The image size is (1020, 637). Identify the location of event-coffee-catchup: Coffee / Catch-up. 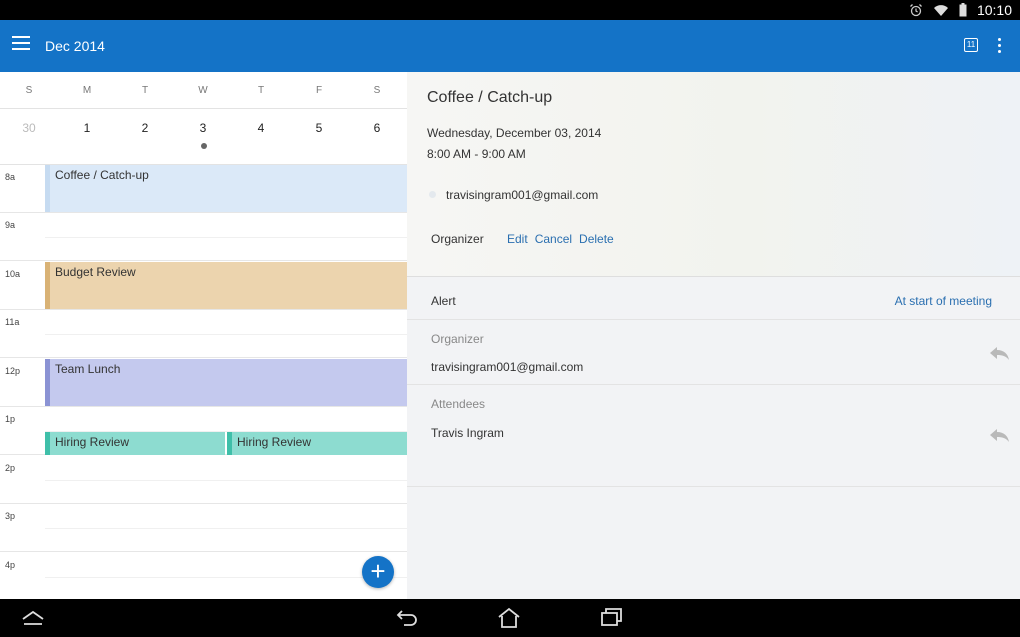
(226, 188).